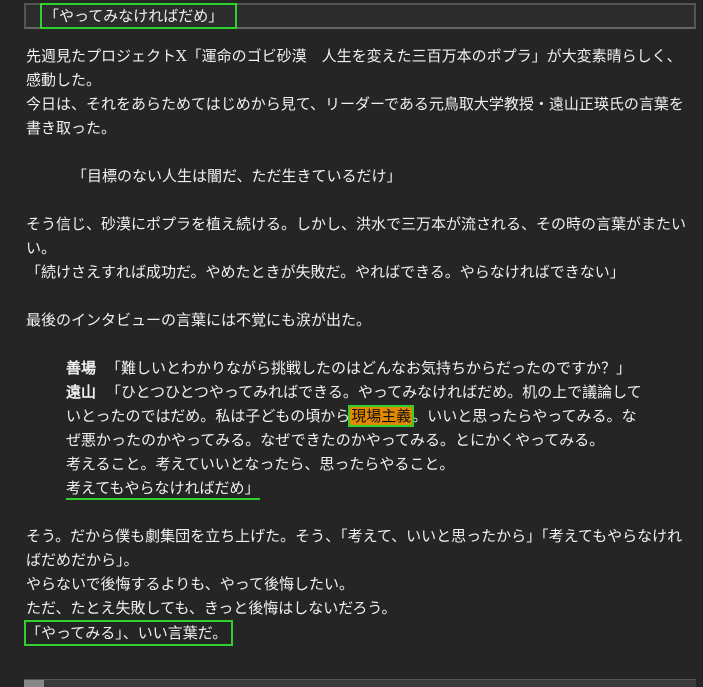 The width and height of the screenshot is (703, 687). Describe the element at coordinates (199, 320) in the screenshot. I see `paragraph-interview: 最後のインタビューの言葉には不覚にも涙が出た。` at that location.